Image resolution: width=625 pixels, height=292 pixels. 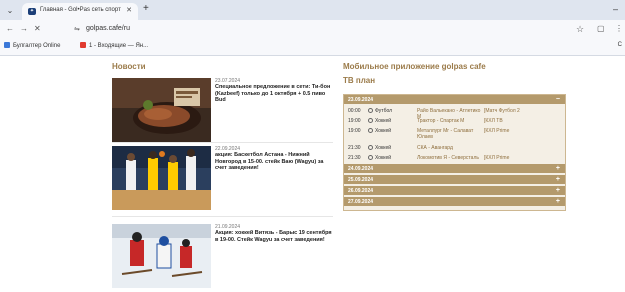 I want to click on tv-day-header: 25.09.2024 +, so click(x=454, y=179).